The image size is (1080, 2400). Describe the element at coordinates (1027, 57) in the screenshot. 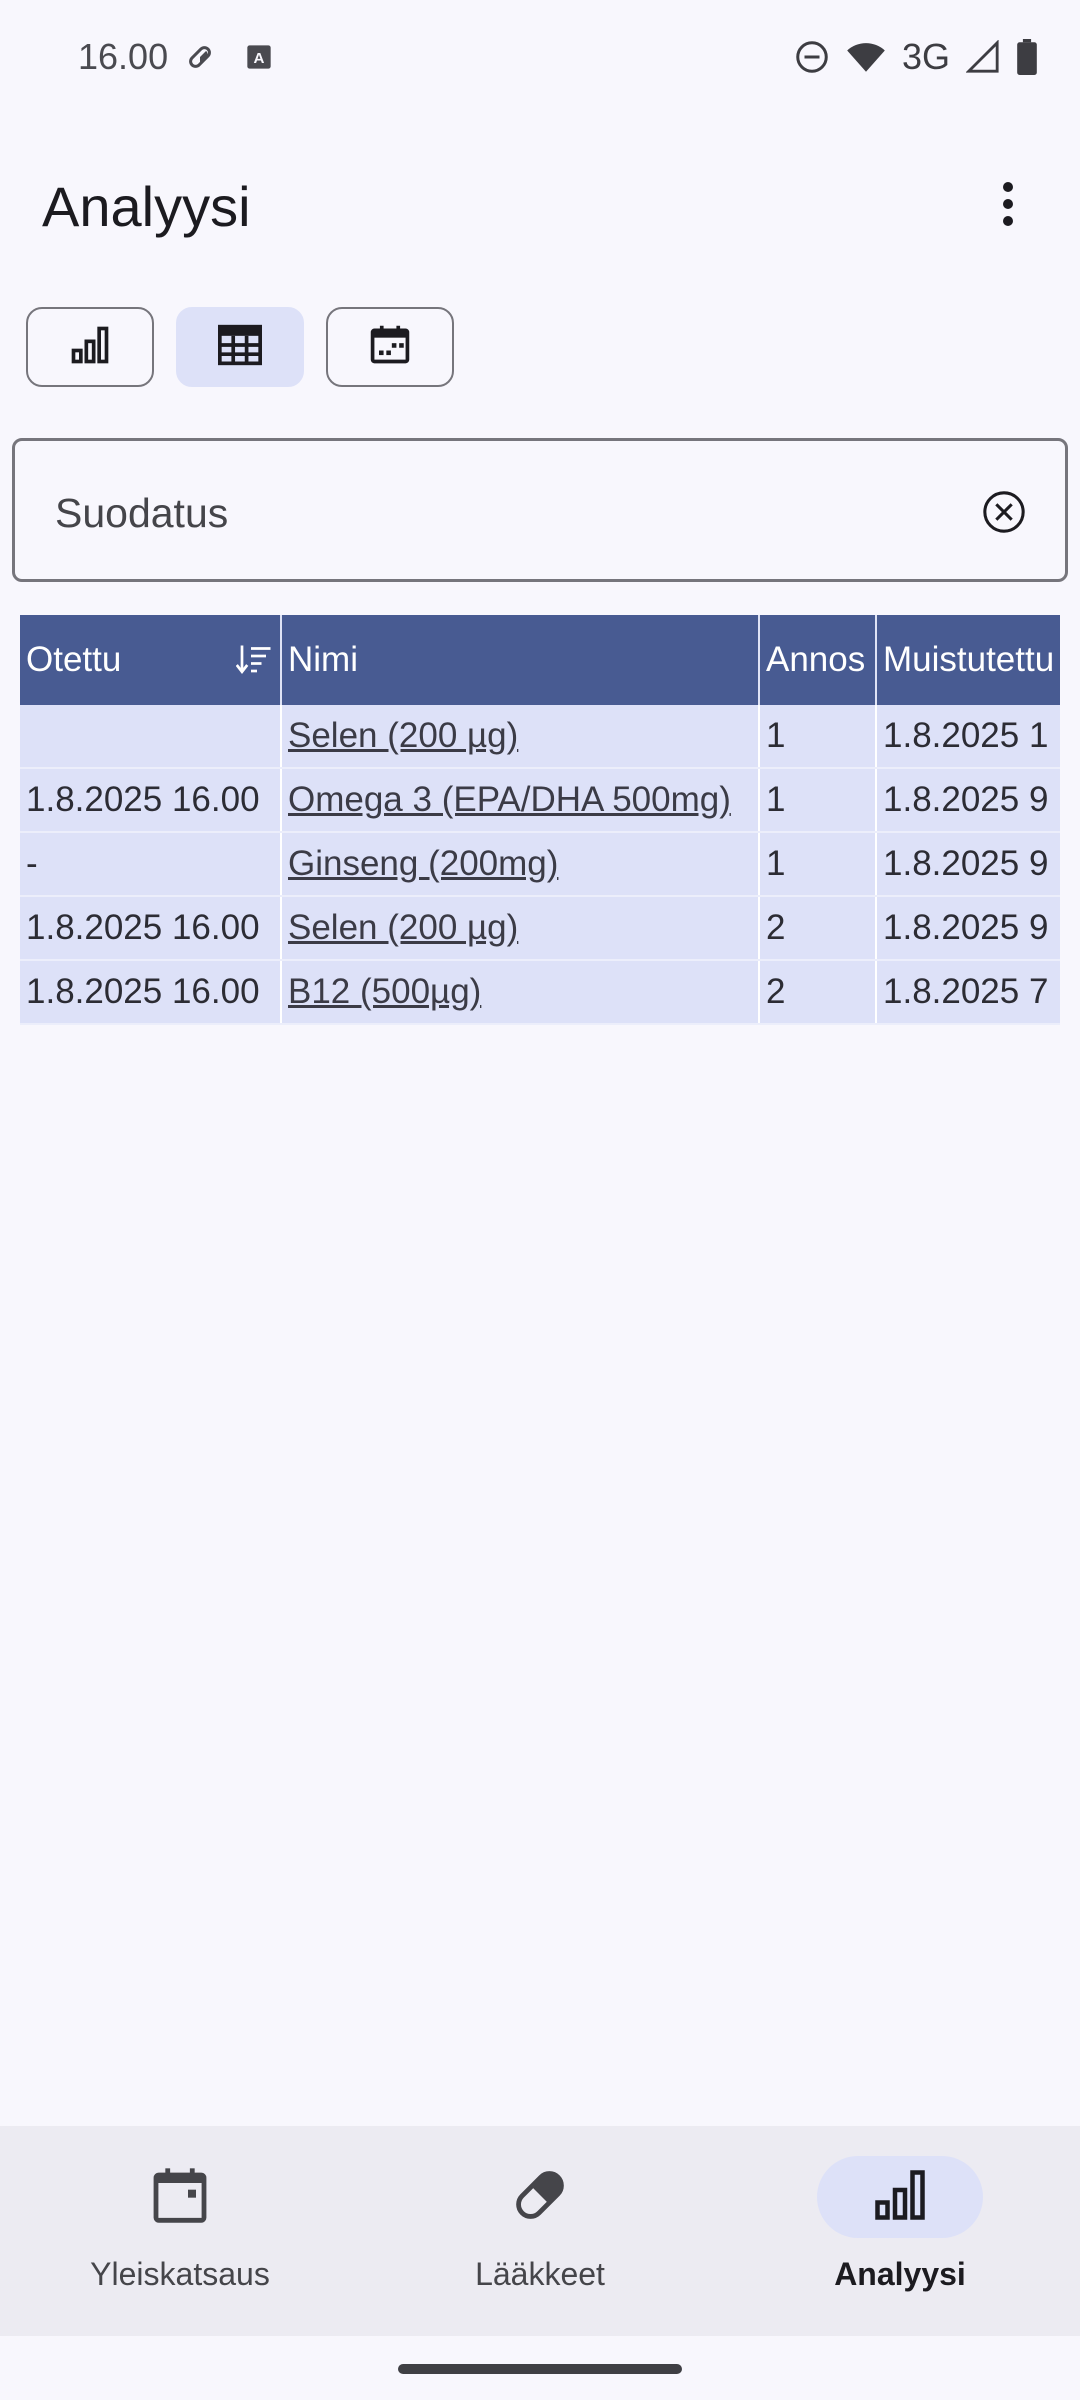

I see `battery-icon` at that location.